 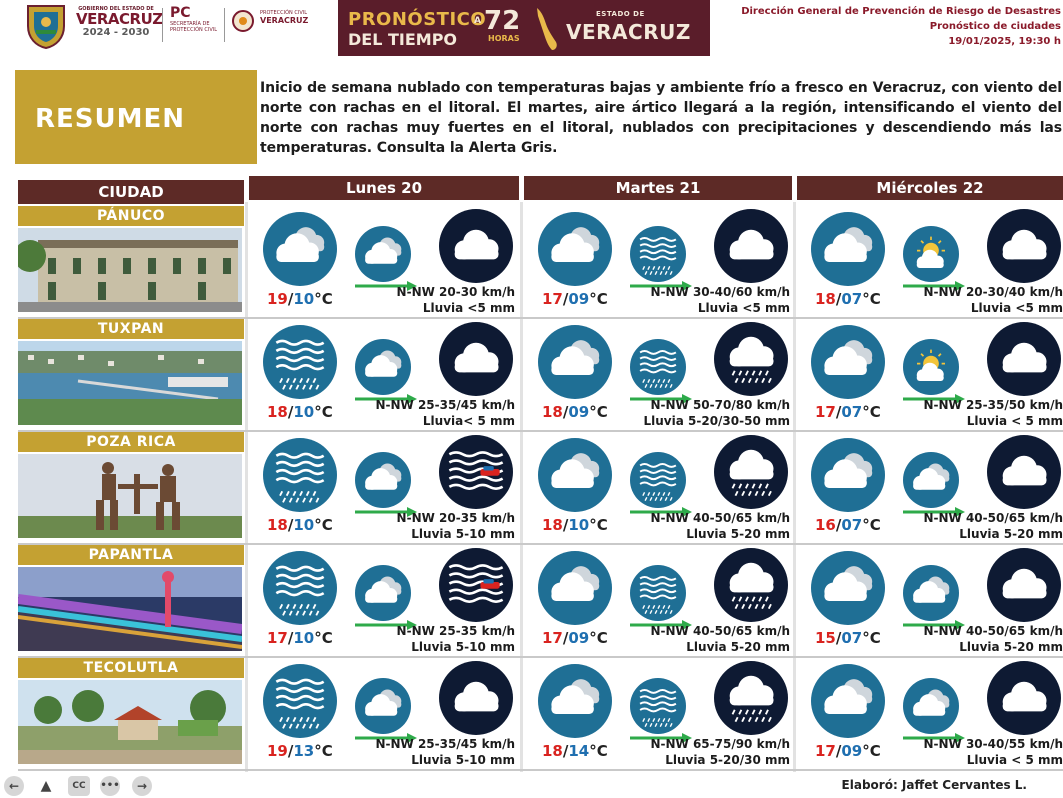 What do you see at coordinates (993, 413) in the screenshot?
I see `wind-rain-info: N-NW 25-35/50 km/h Lluvia < 5 mm` at bounding box center [993, 413].